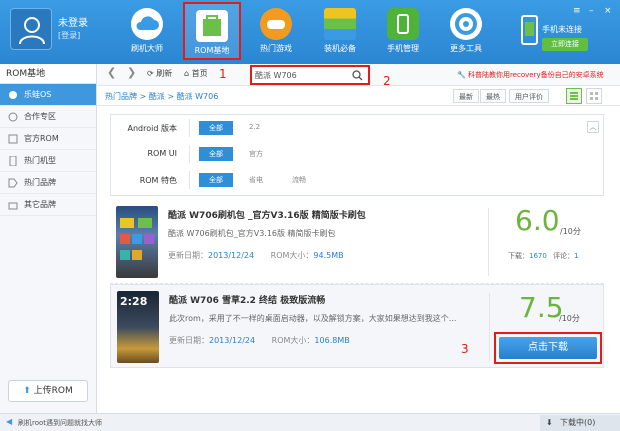 The width and height of the screenshot is (620, 431). Describe the element at coordinates (358, 180) in the screenshot. I see `filter-row-rom-feature: ROM 特色 全部 省电 流畅` at that location.